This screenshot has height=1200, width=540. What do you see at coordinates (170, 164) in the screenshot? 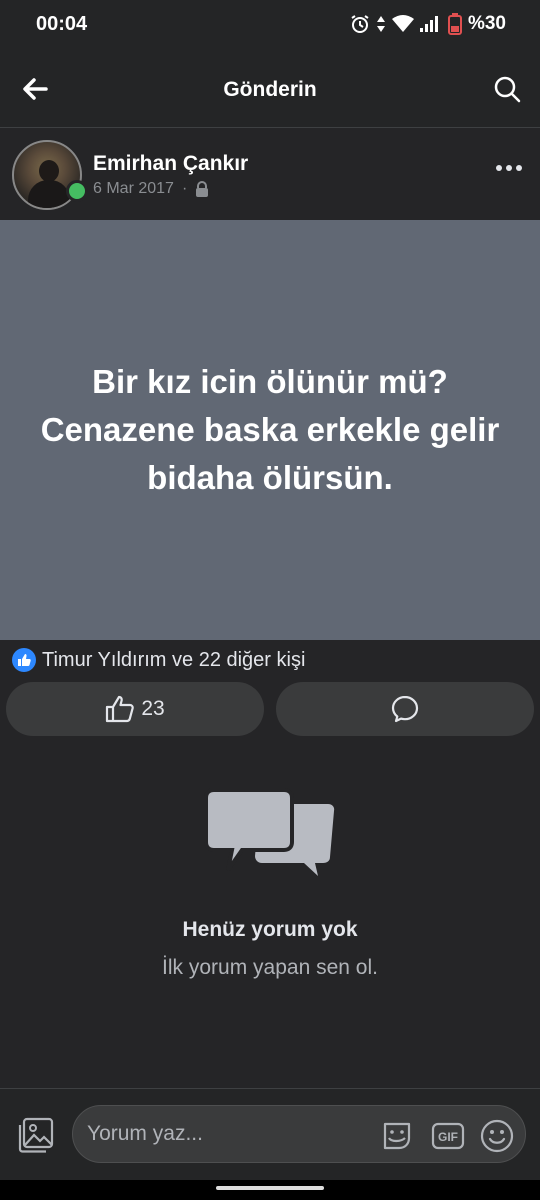
I see `author-name: Emirhan Çankır` at bounding box center [170, 164].